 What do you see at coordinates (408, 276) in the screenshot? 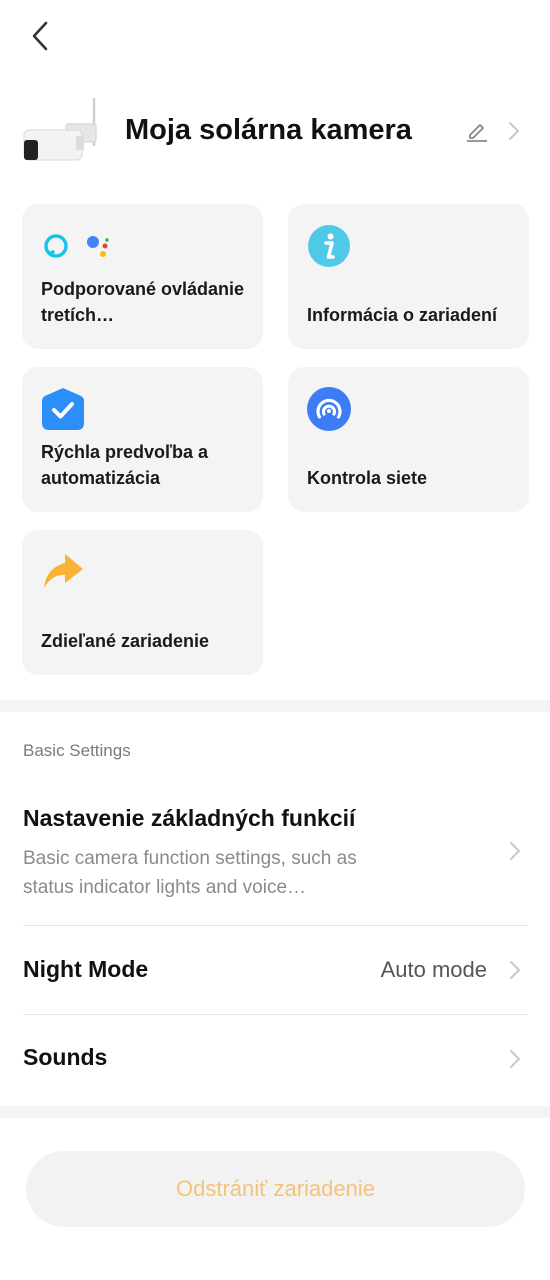
I see `tile-device-info: Informácia o zariadení` at bounding box center [408, 276].